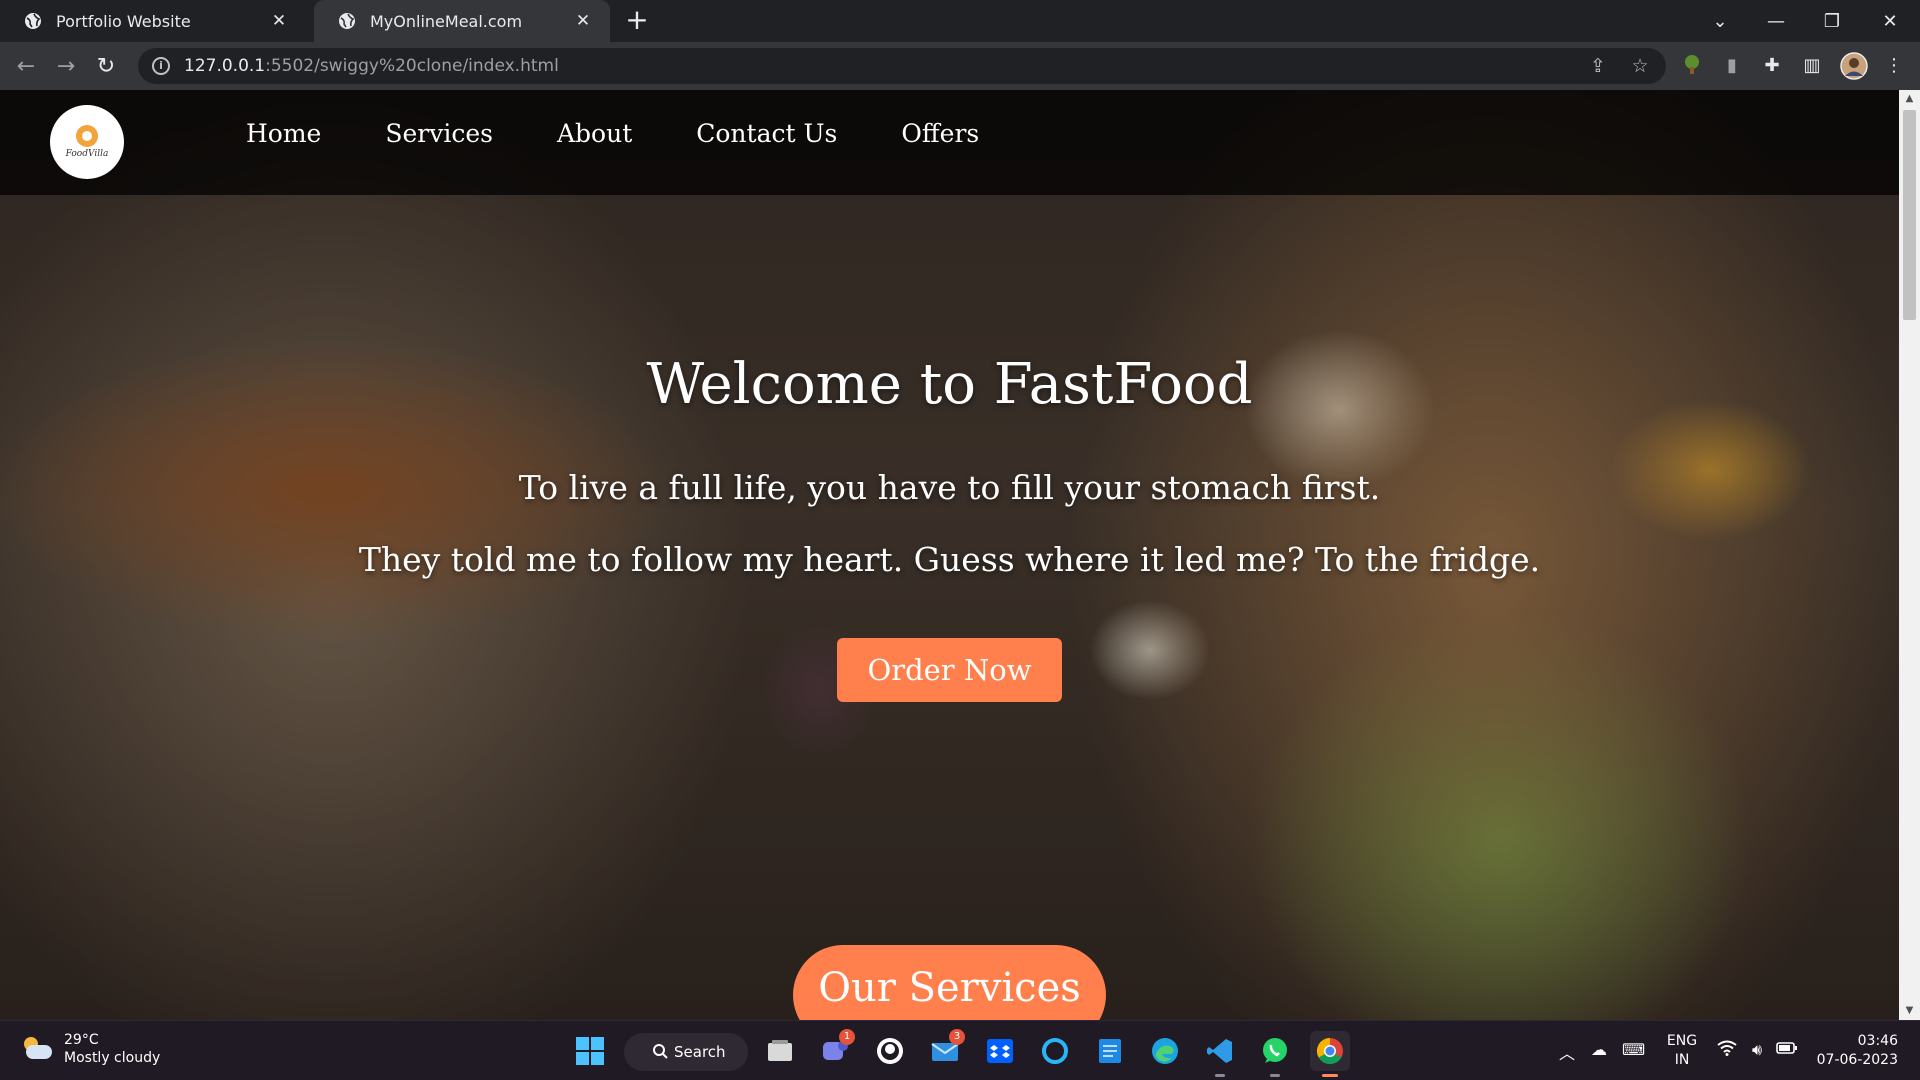 This screenshot has width=1920, height=1080. I want to click on scroll-up-arrow-icon: ▲, so click(1909, 99).